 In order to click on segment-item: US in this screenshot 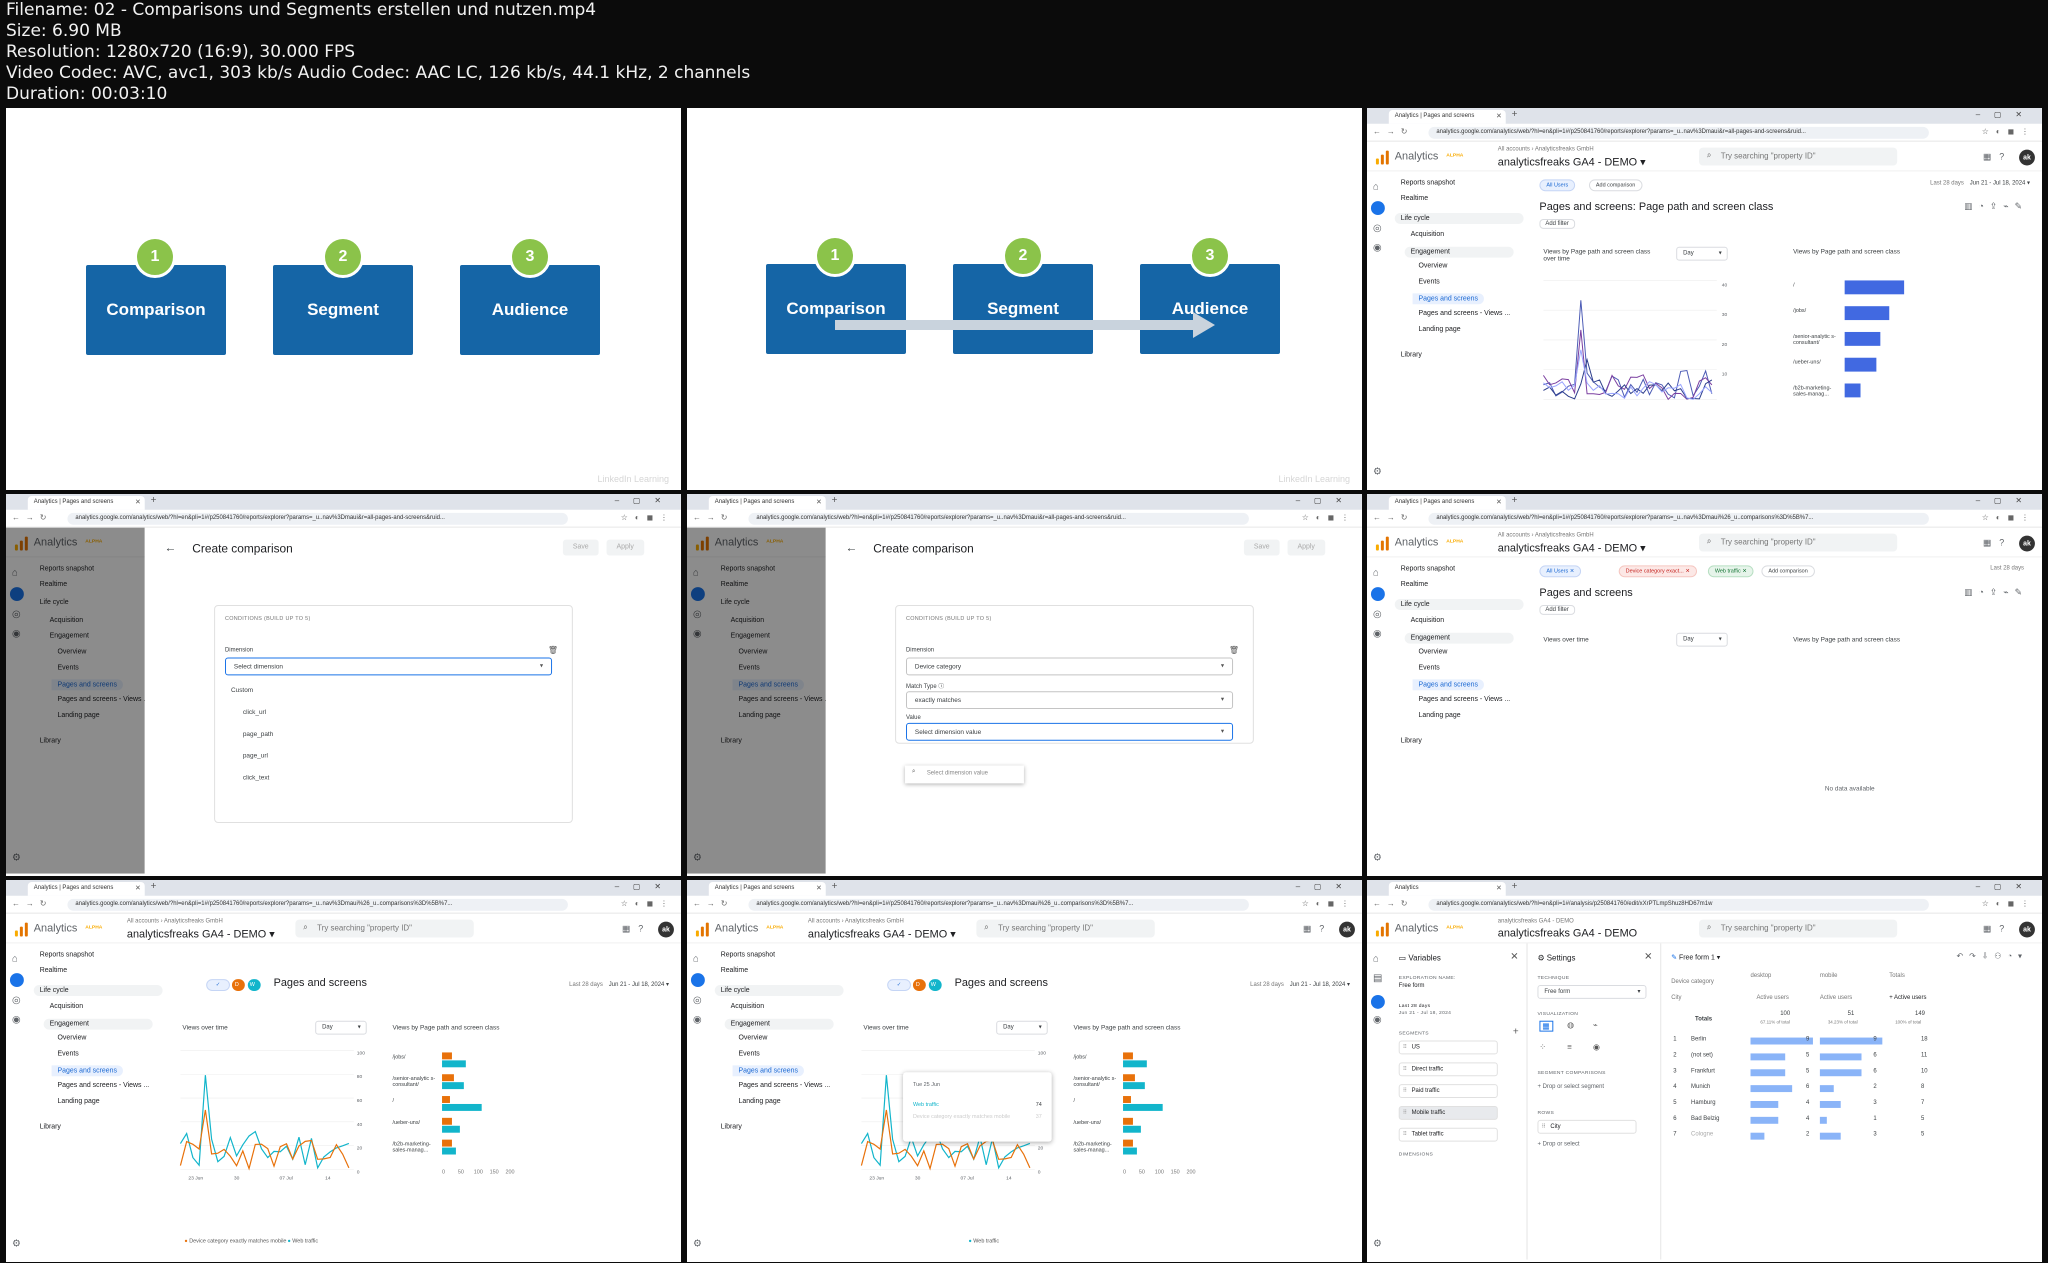, I will do `click(1448, 1047)`.